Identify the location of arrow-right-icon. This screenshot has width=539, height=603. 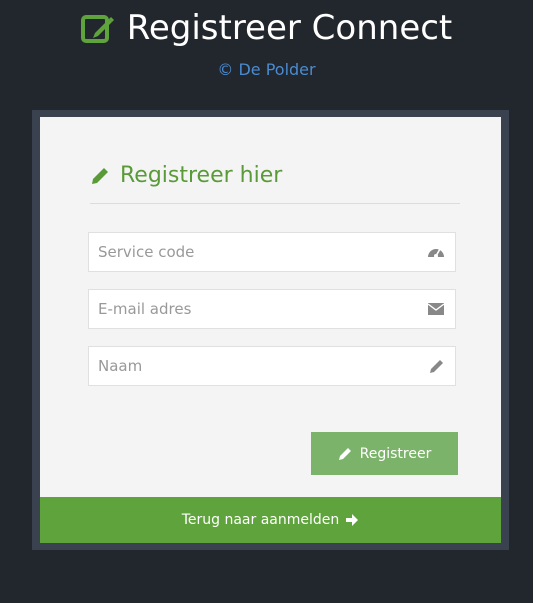
(352, 520).